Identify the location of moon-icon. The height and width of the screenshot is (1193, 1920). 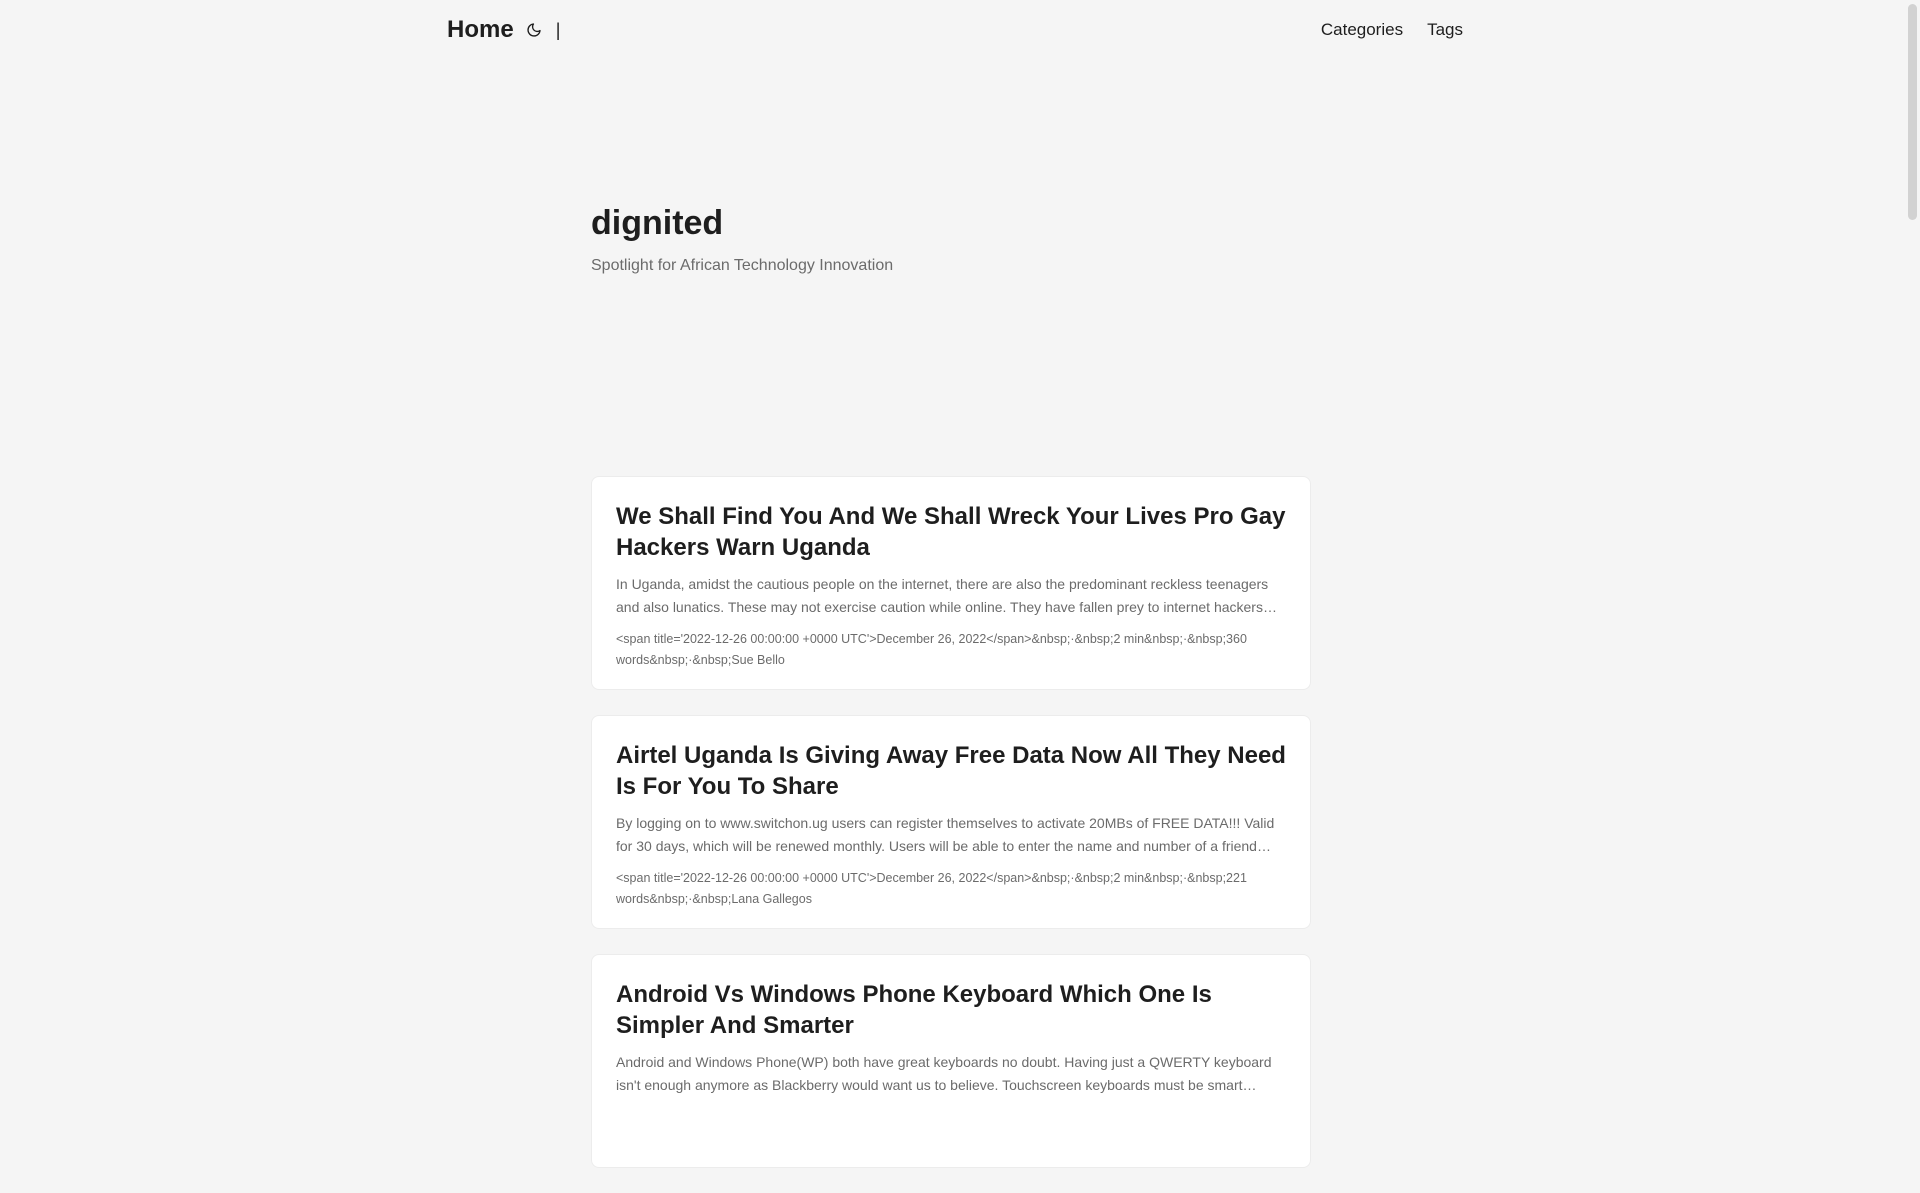
(534, 30).